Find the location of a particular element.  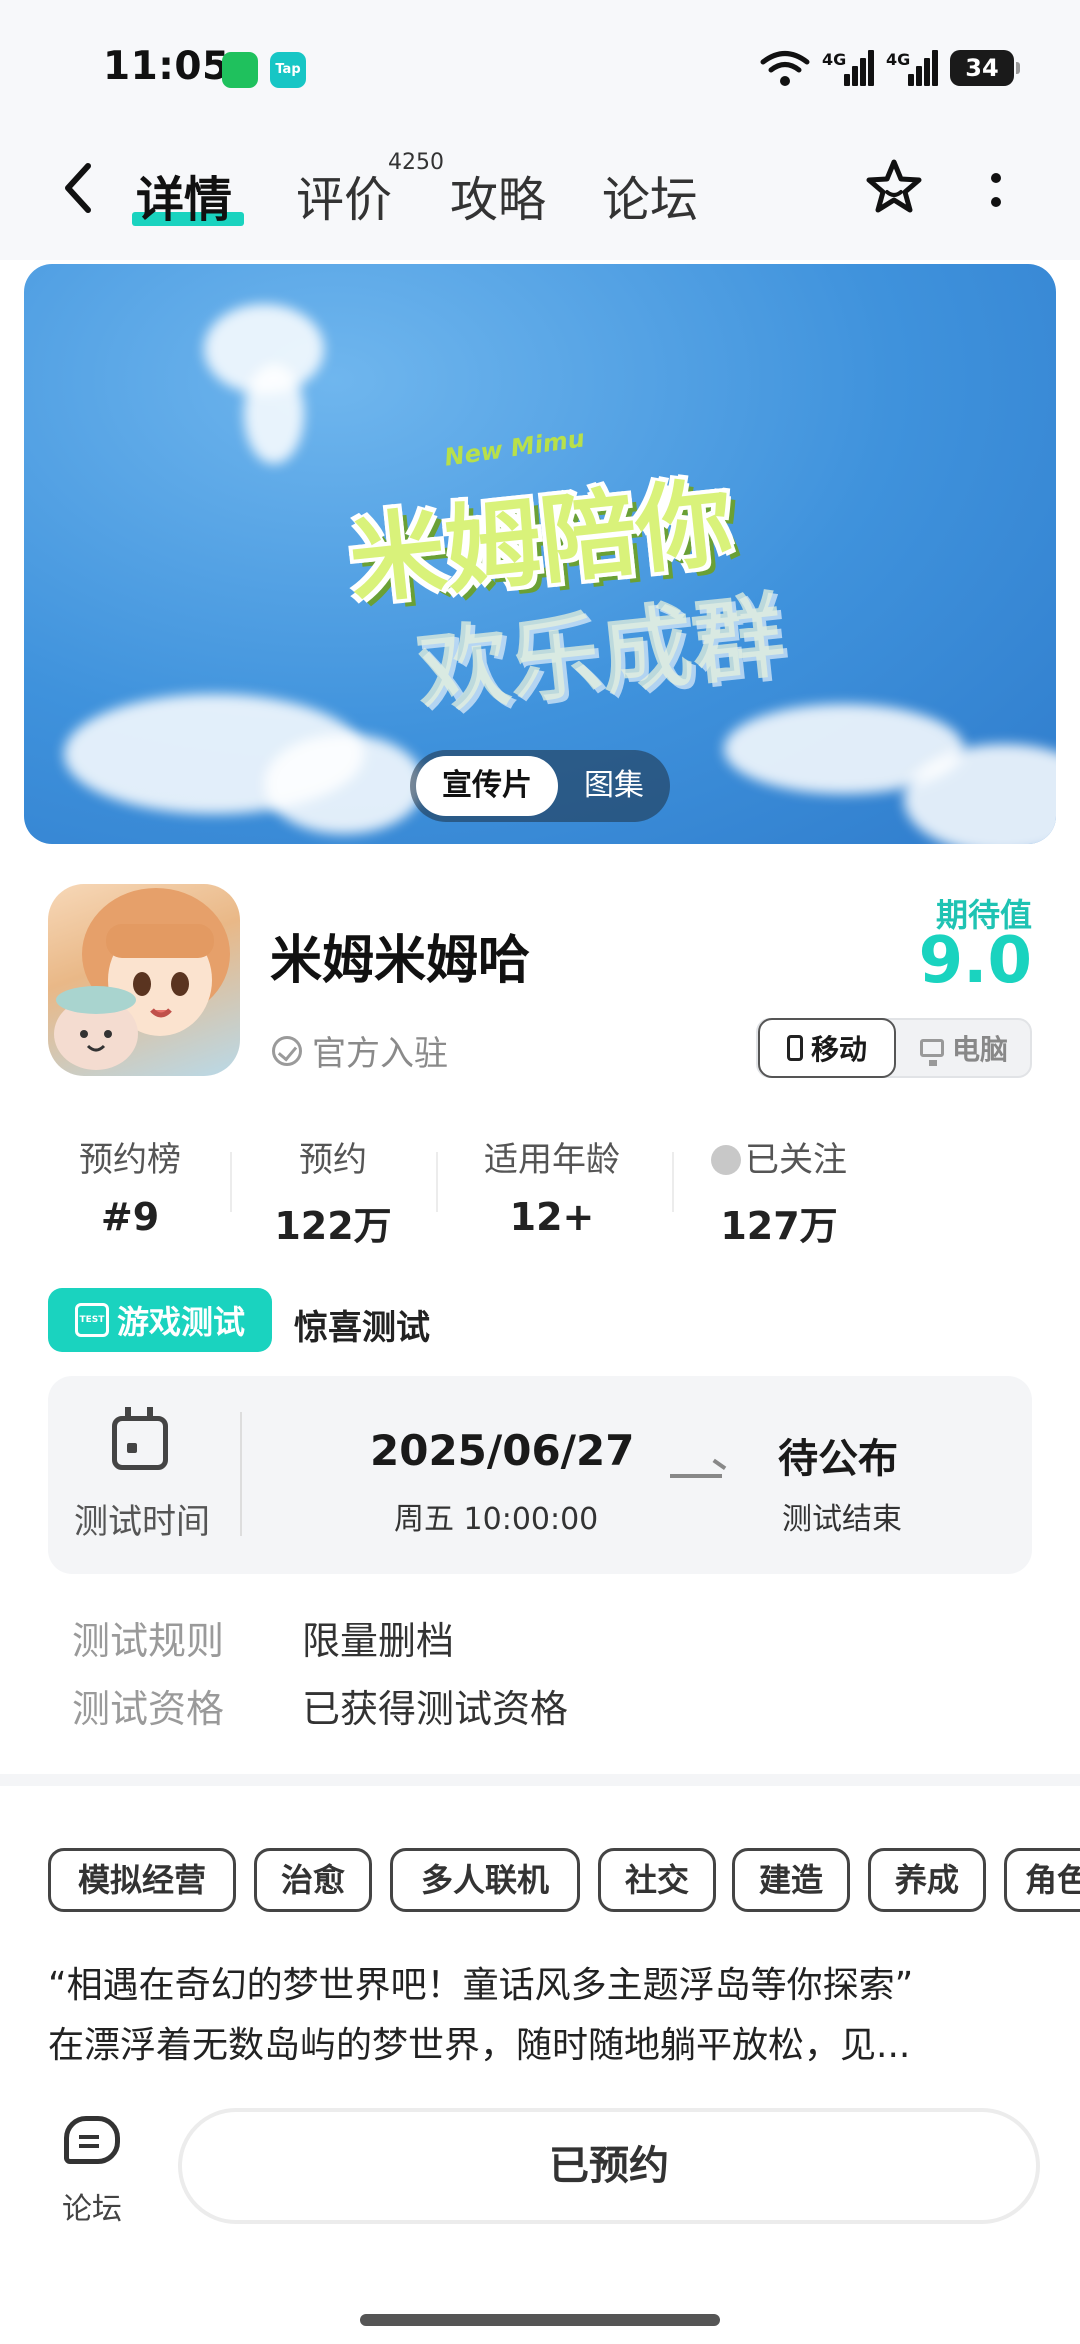

section-separator is located at coordinates (540, 1780).